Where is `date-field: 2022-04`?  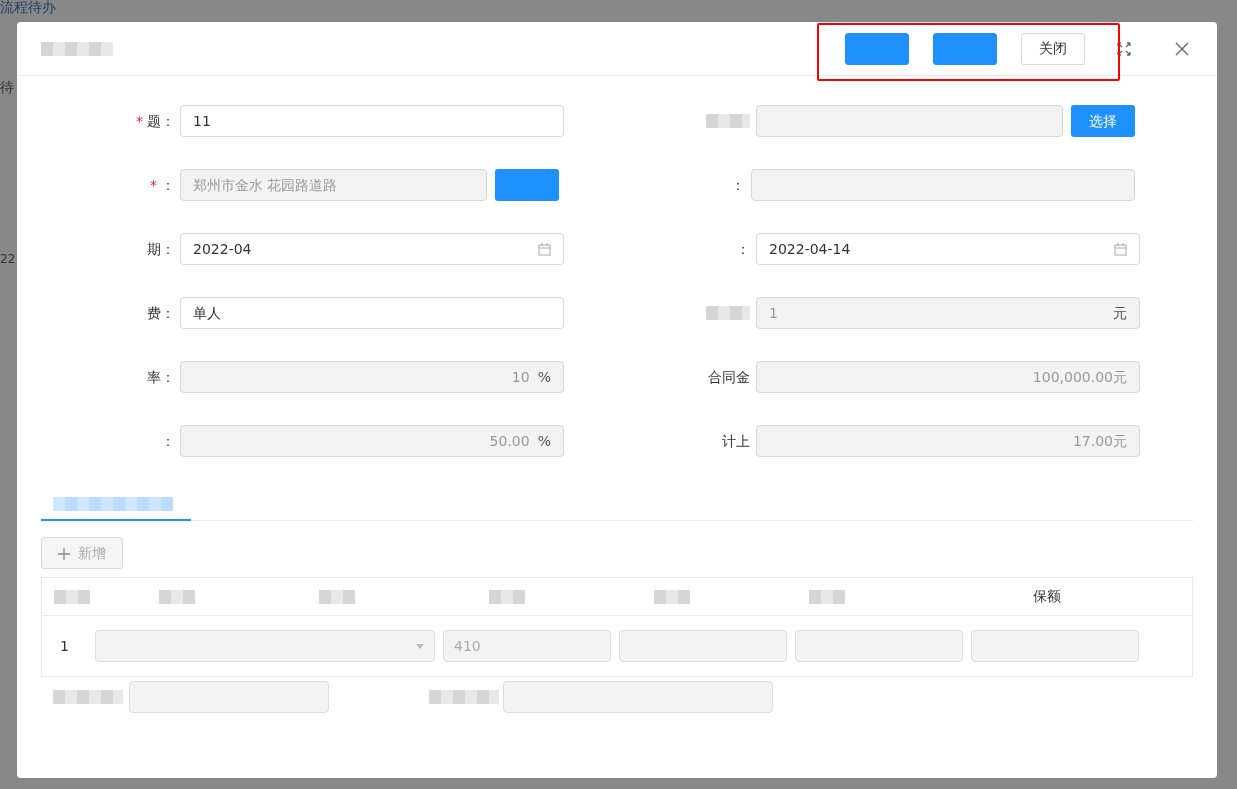
date-field: 2022-04 is located at coordinates (372, 249).